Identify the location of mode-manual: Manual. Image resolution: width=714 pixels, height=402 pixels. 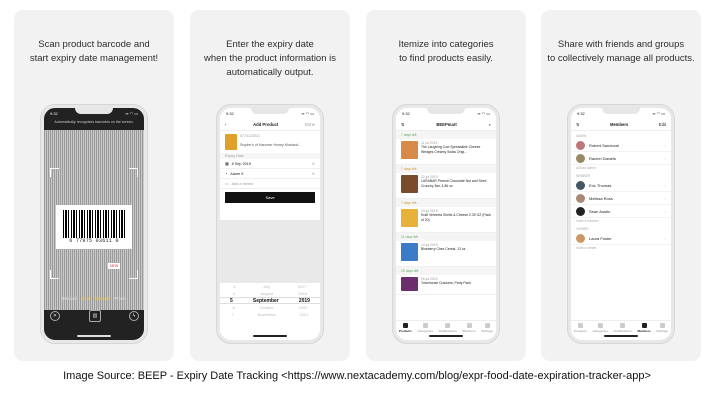
(69, 298).